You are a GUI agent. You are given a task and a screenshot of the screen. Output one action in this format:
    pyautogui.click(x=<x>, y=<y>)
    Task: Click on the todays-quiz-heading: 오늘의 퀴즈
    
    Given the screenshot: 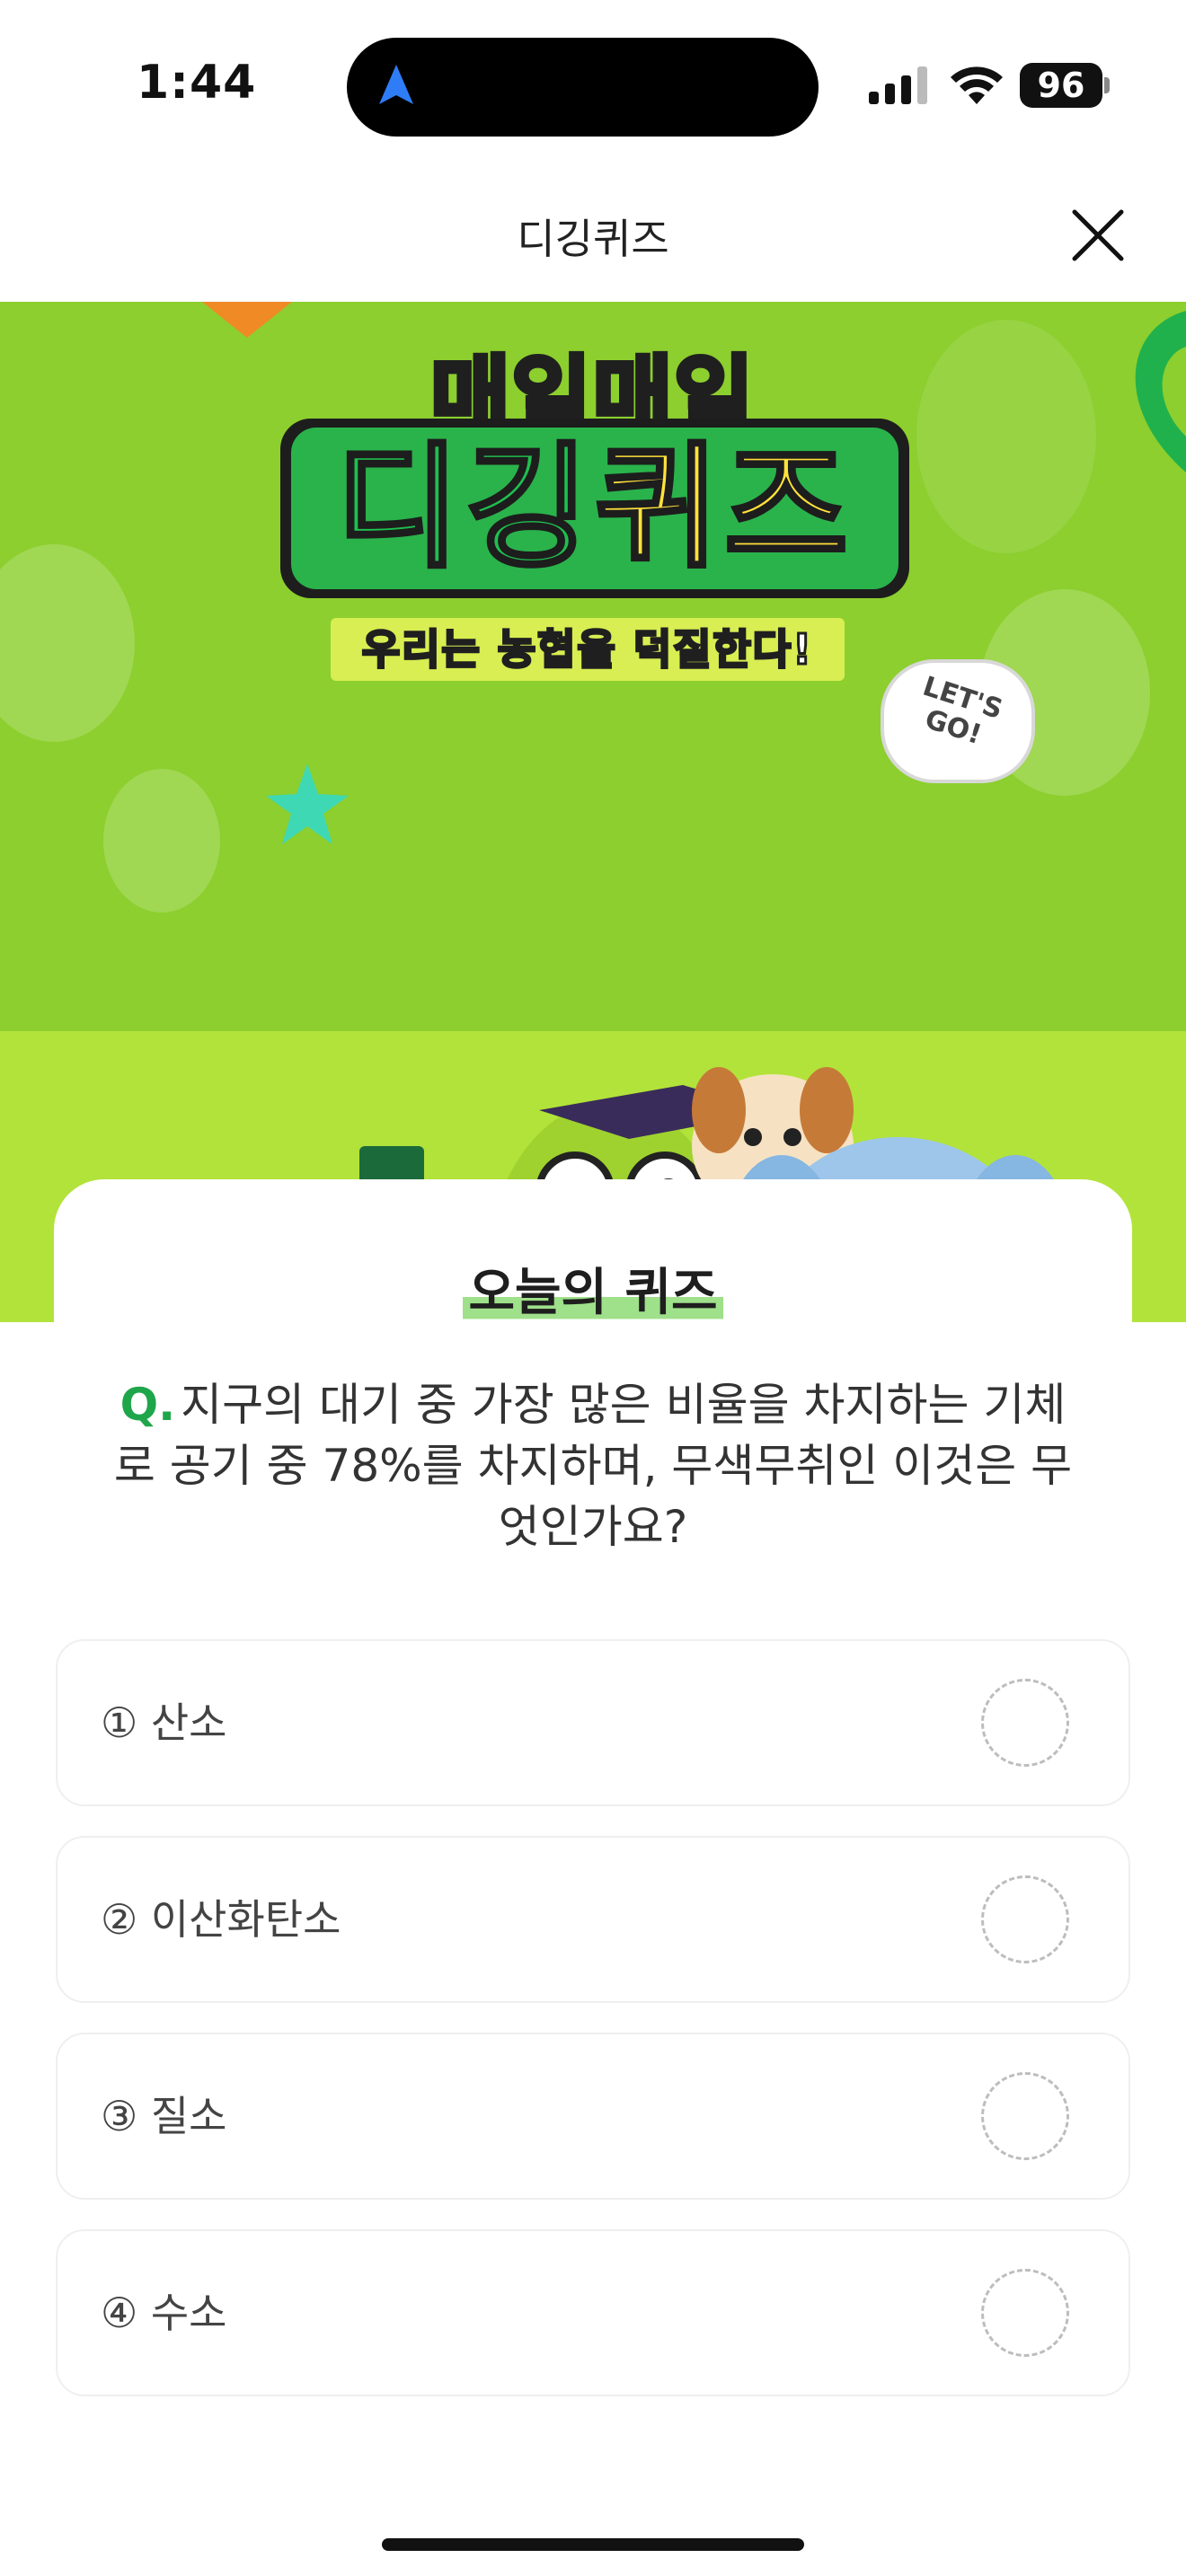 What is the action you would take?
    pyautogui.click(x=593, y=1288)
    